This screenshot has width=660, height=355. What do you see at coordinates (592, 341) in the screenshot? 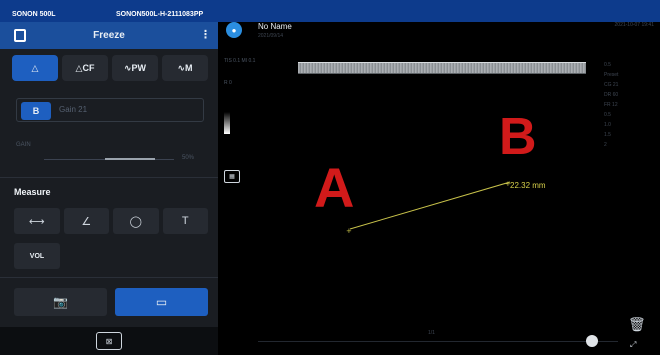
I see `cine-slider-knob` at bounding box center [592, 341].